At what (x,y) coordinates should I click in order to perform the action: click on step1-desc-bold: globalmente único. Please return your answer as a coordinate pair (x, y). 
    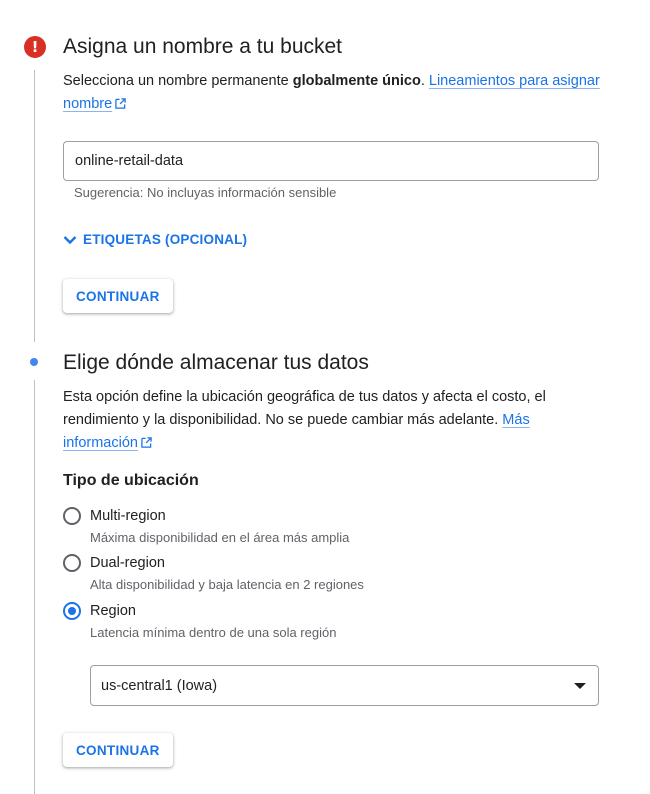
    Looking at the image, I should click on (356, 81).